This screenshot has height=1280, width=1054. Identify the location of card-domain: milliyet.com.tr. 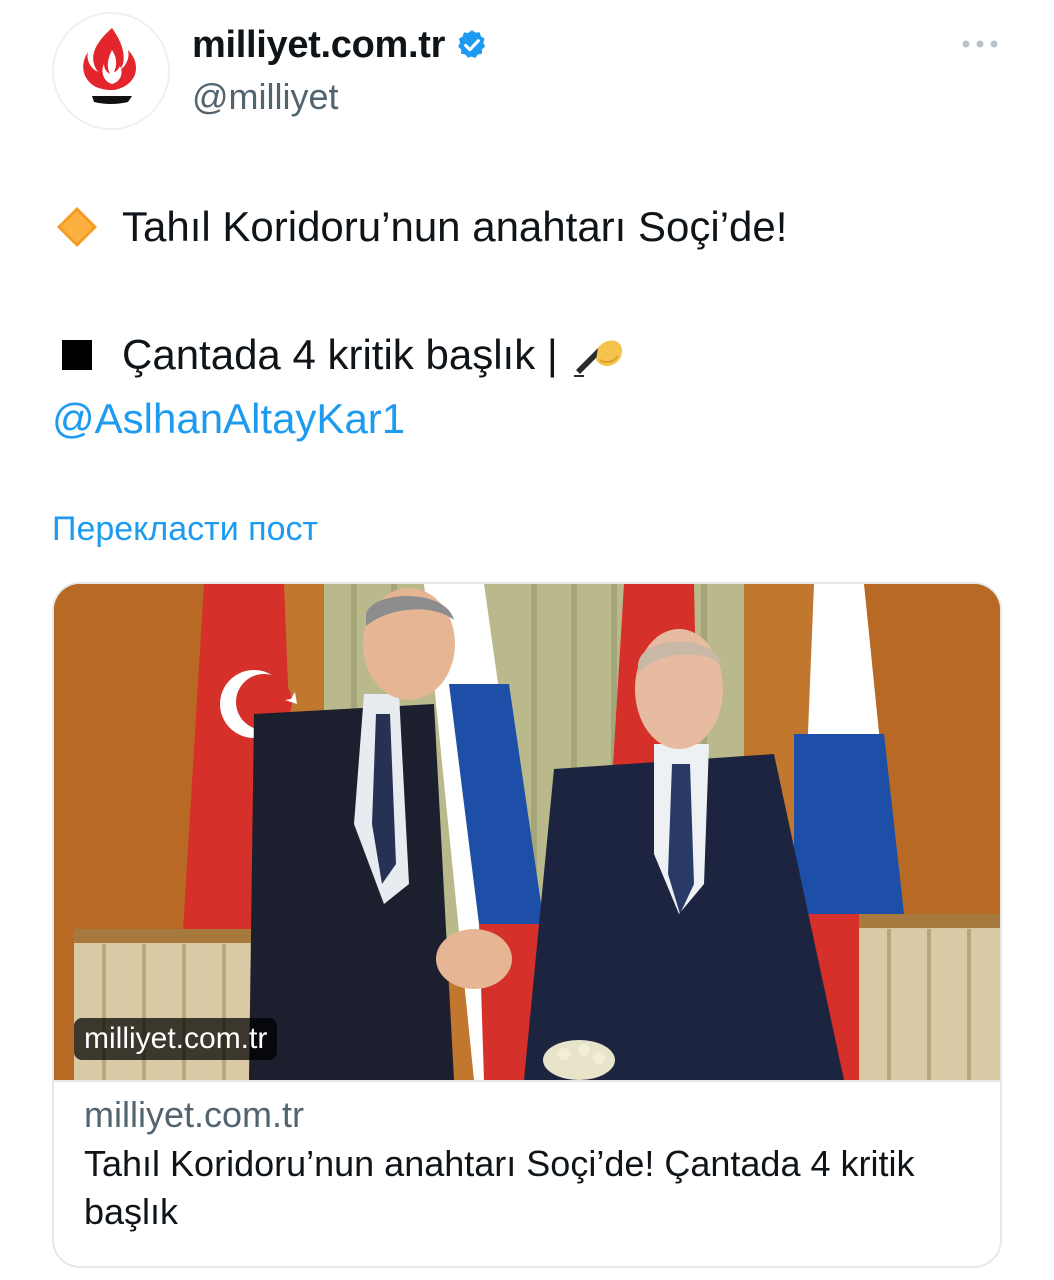
(194, 1114).